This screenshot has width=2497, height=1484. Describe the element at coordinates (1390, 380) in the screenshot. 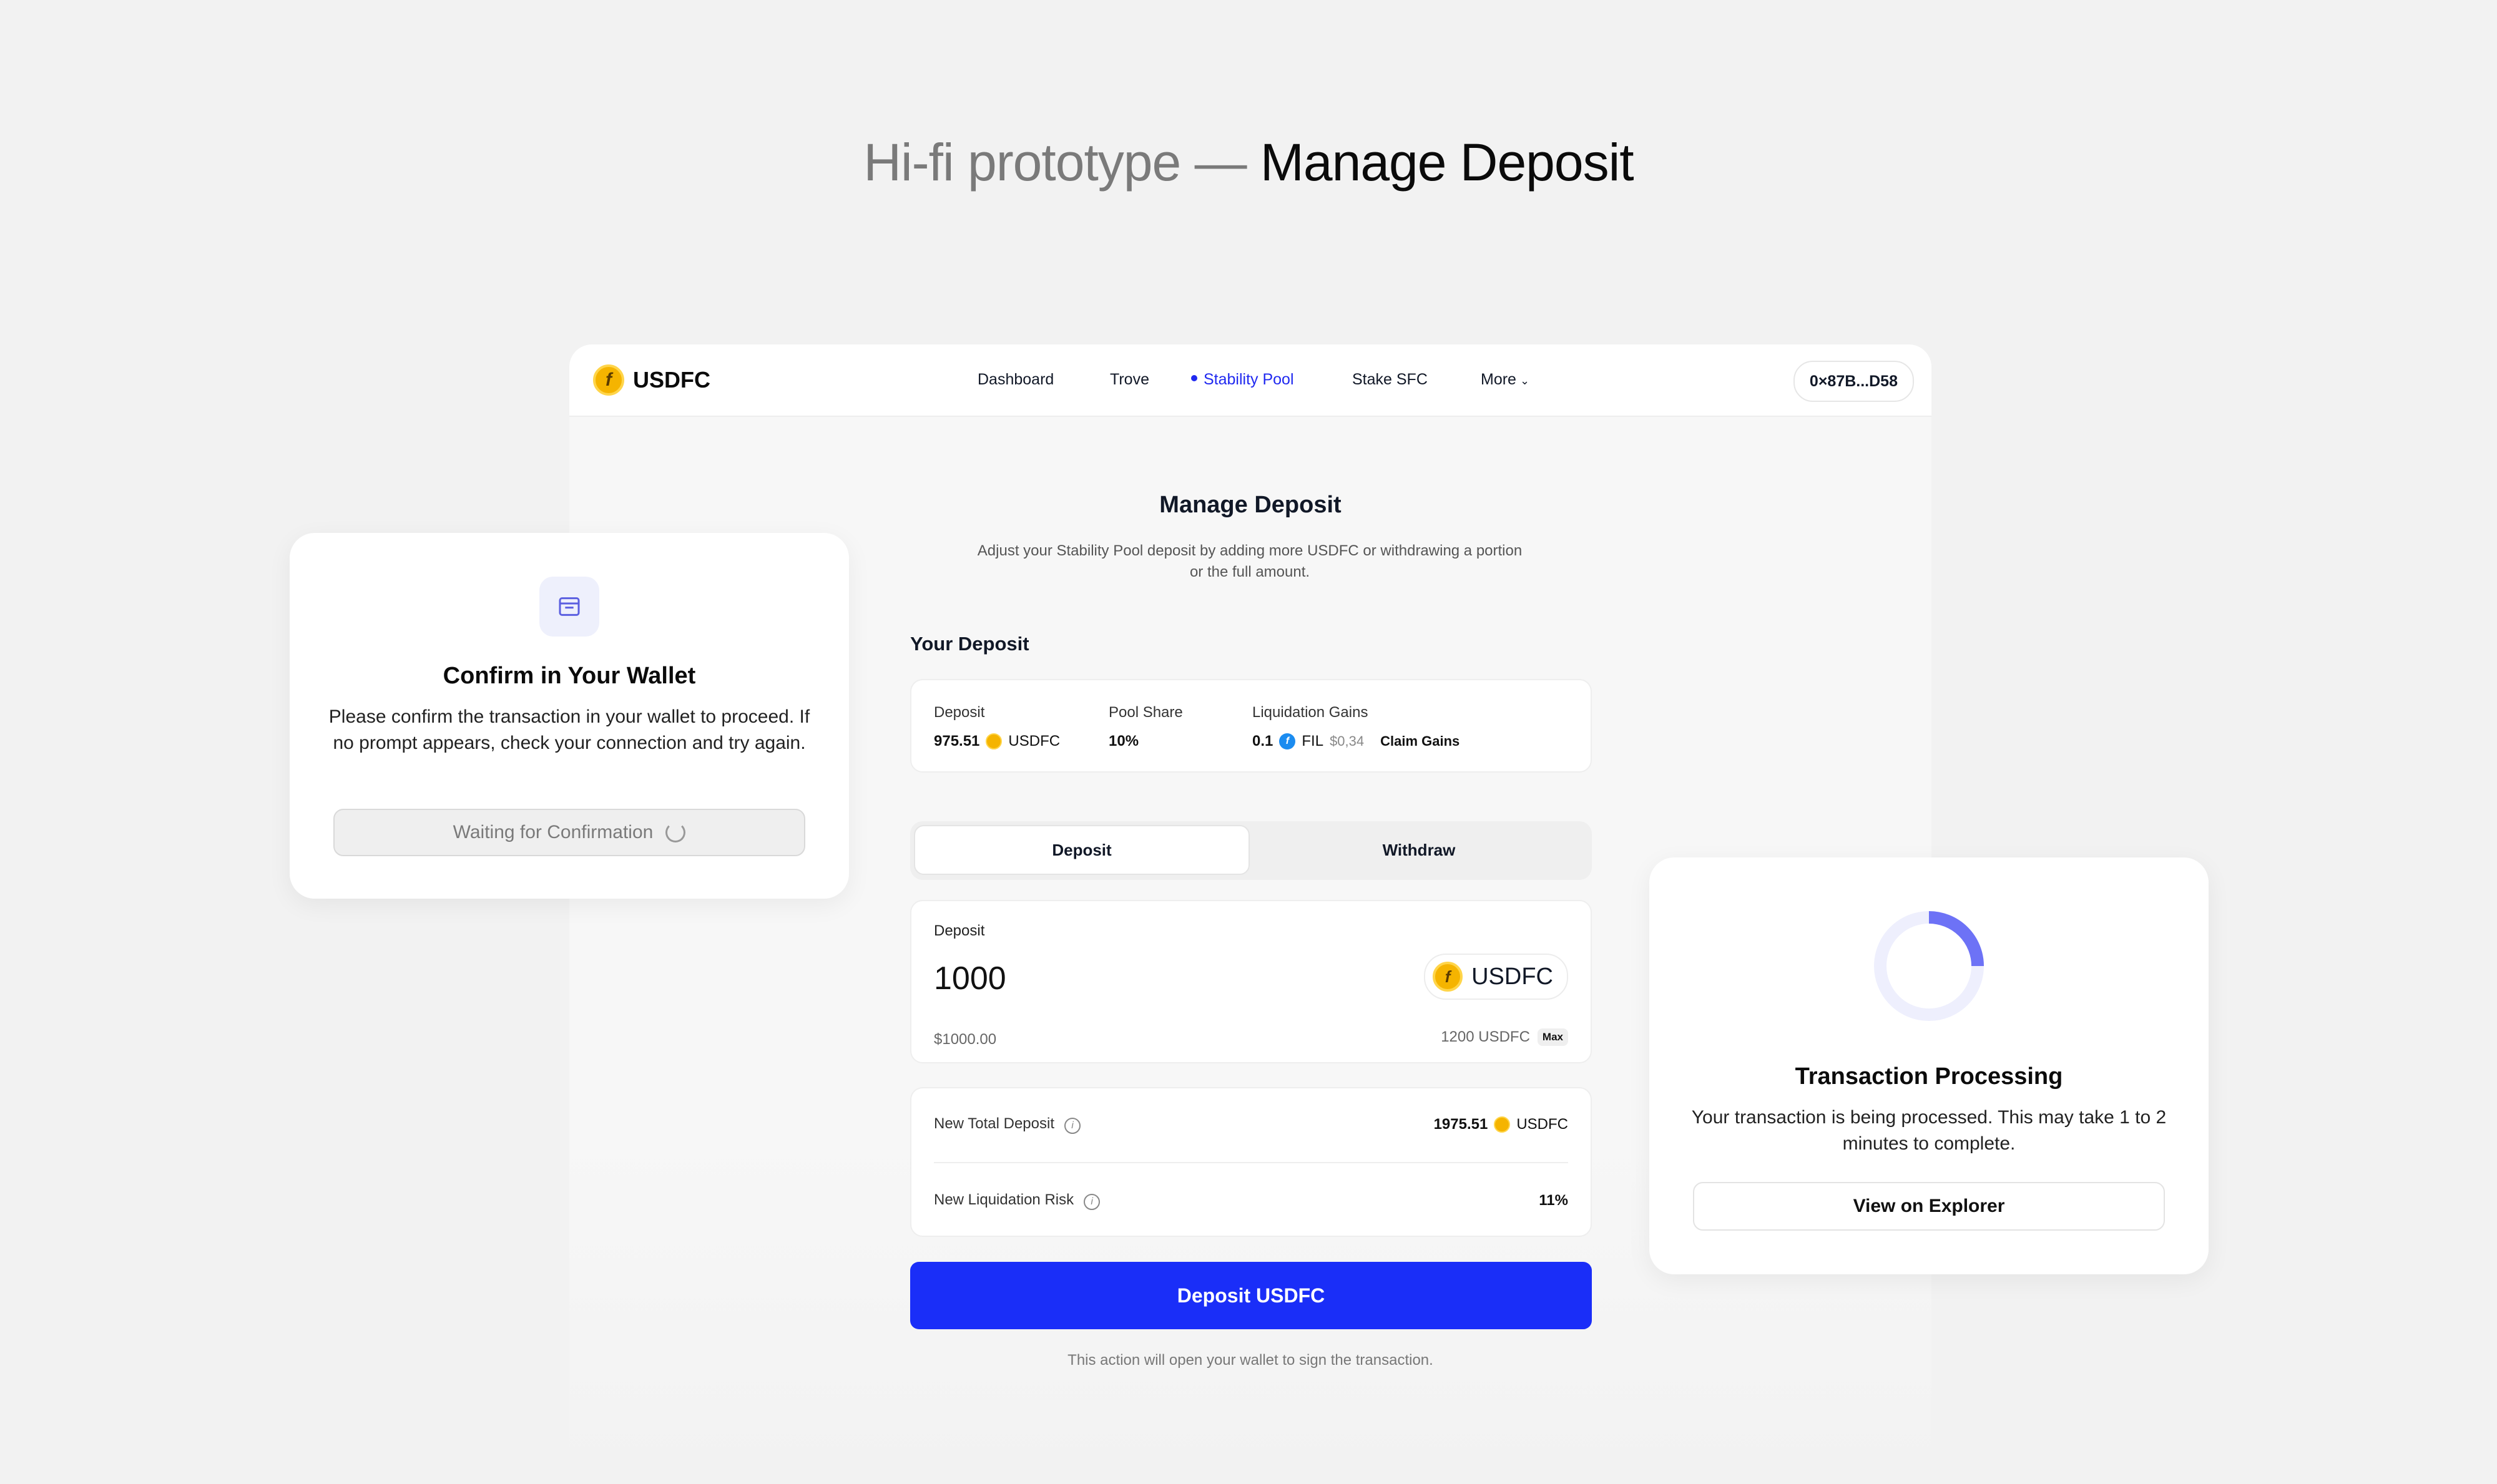

I see `nav-stake-sfc: Stake SFC` at that location.